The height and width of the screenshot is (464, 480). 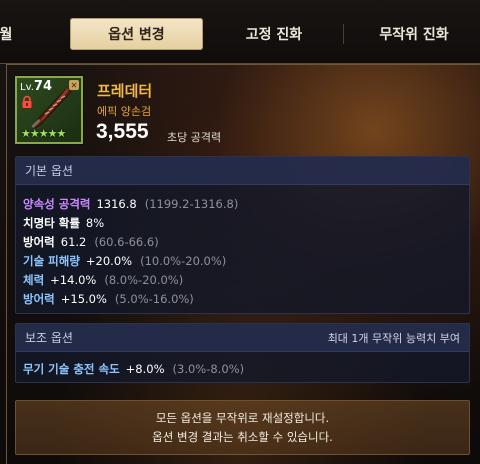 I want to click on item-grade: 에픽 양손검, so click(x=124, y=111).